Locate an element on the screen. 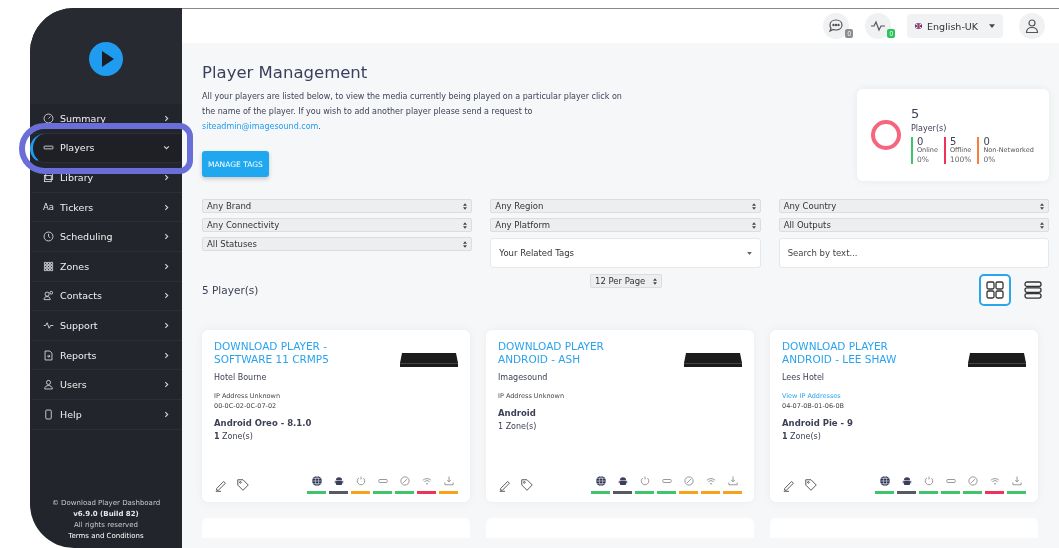 This screenshot has height=548, width=1059. player-total: 5 is located at coordinates (916, 113).